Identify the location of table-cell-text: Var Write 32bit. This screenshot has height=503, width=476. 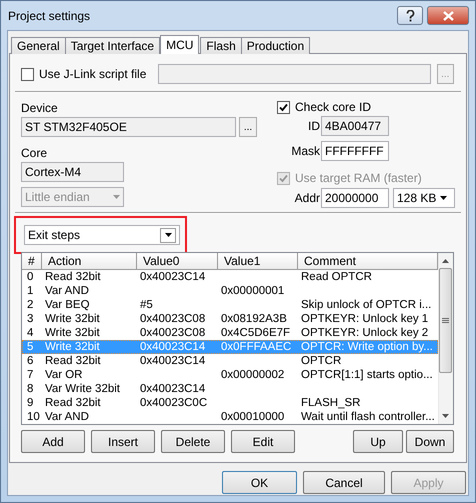
(82, 389).